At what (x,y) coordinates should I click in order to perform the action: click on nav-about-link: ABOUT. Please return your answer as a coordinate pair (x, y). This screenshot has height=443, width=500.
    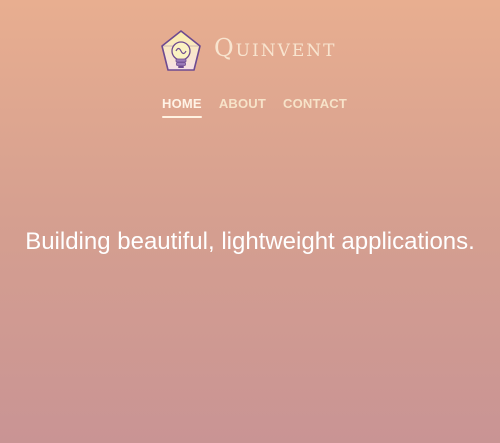
    Looking at the image, I should click on (242, 107).